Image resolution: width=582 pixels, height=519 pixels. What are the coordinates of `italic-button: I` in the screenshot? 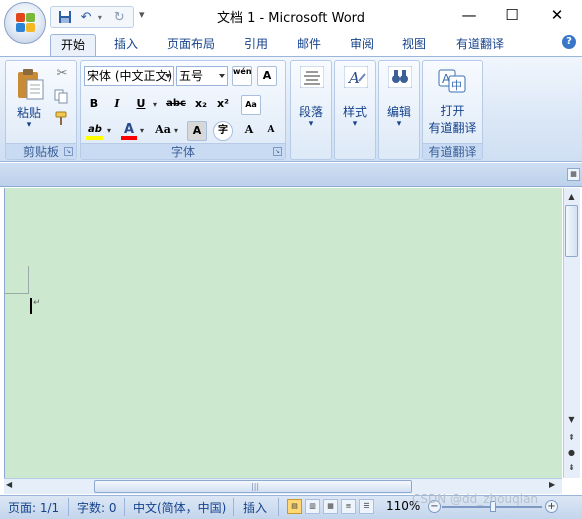 It's located at (117, 105).